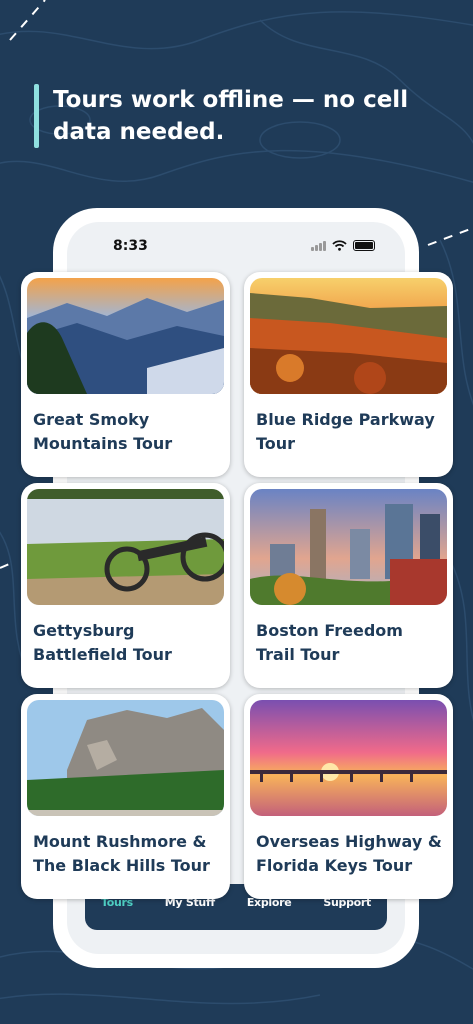  What do you see at coordinates (121, 853) in the screenshot?
I see `tour-title: Mount Rushmore & The Black Hills Tour` at bounding box center [121, 853].